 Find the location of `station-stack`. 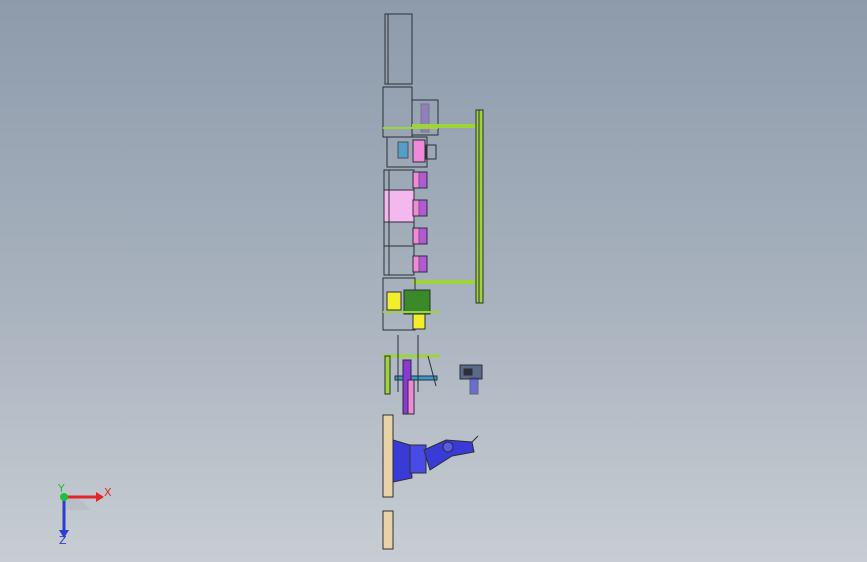

station-stack is located at coordinates (405, 222).